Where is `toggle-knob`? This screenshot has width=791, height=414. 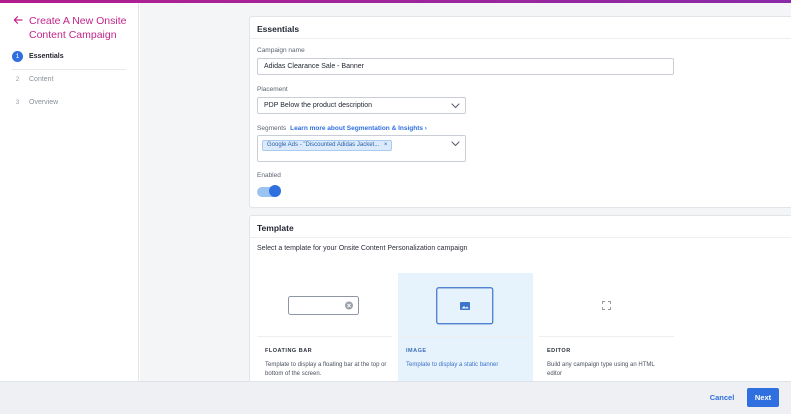 toggle-knob is located at coordinates (275, 191).